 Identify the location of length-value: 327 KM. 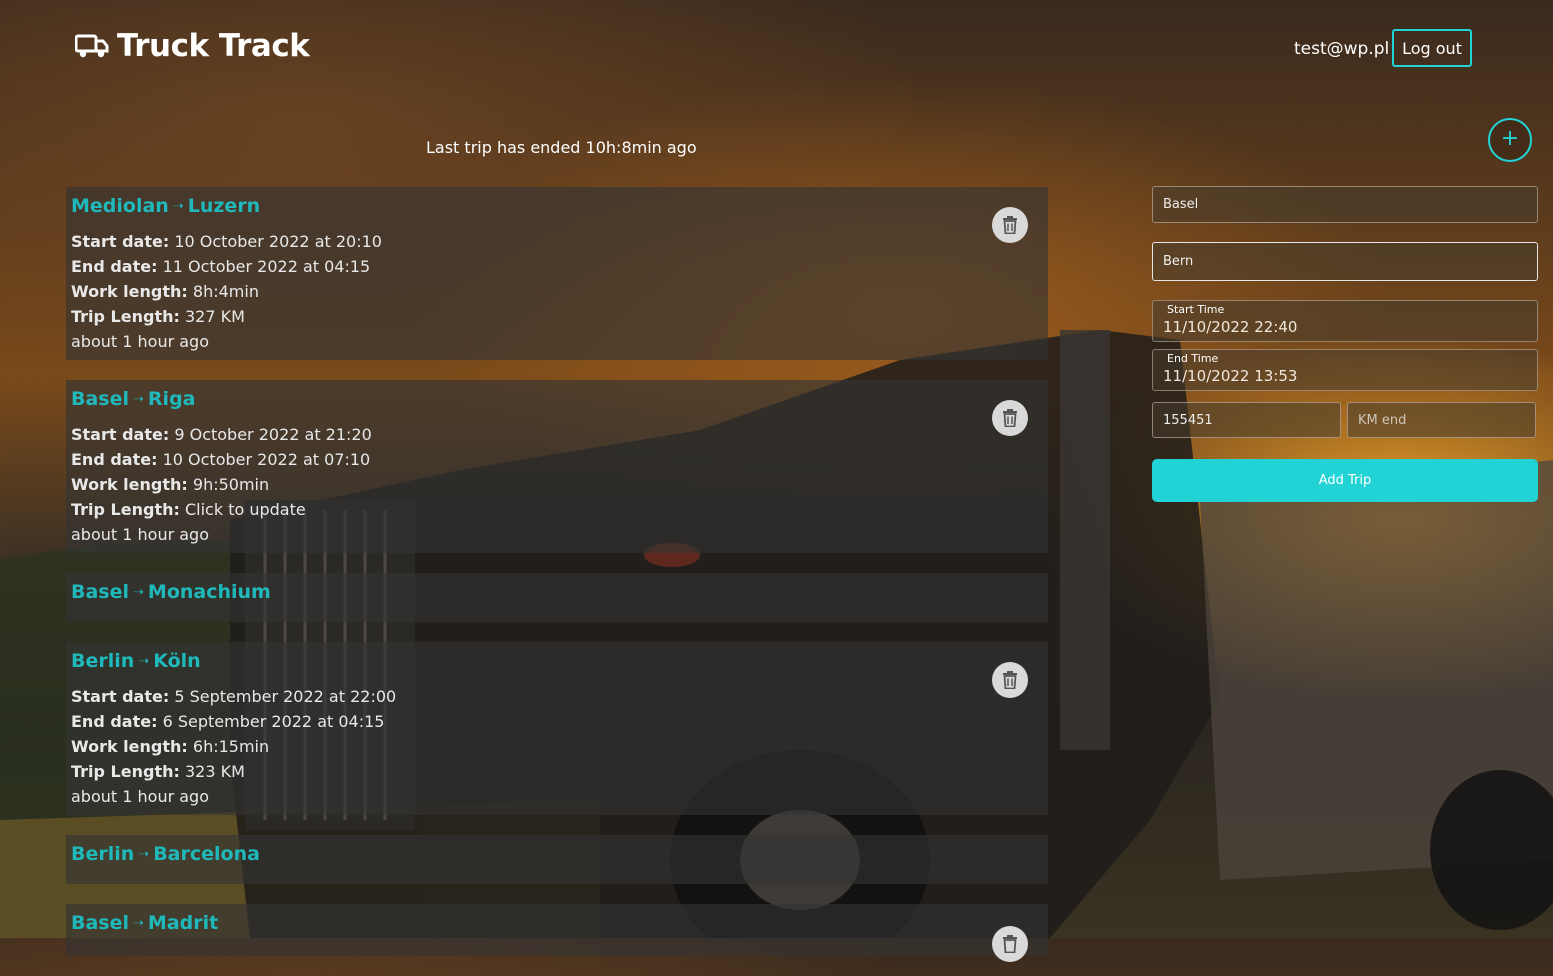
(214, 316).